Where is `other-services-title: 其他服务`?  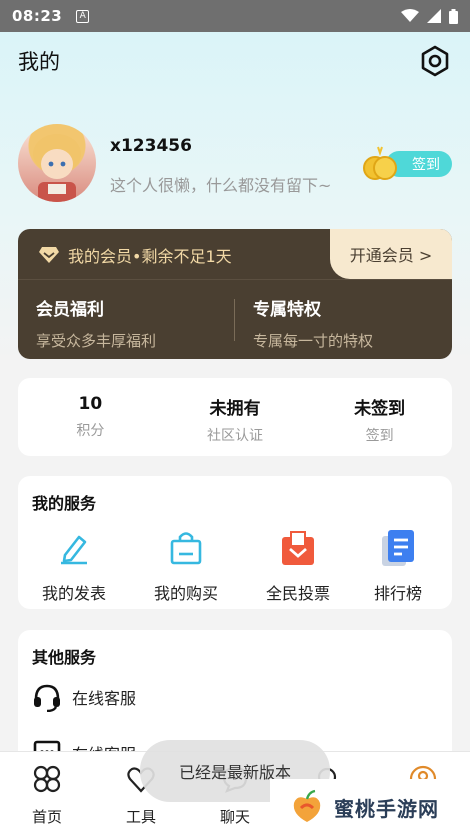 other-services-title: 其他服务 is located at coordinates (64, 657).